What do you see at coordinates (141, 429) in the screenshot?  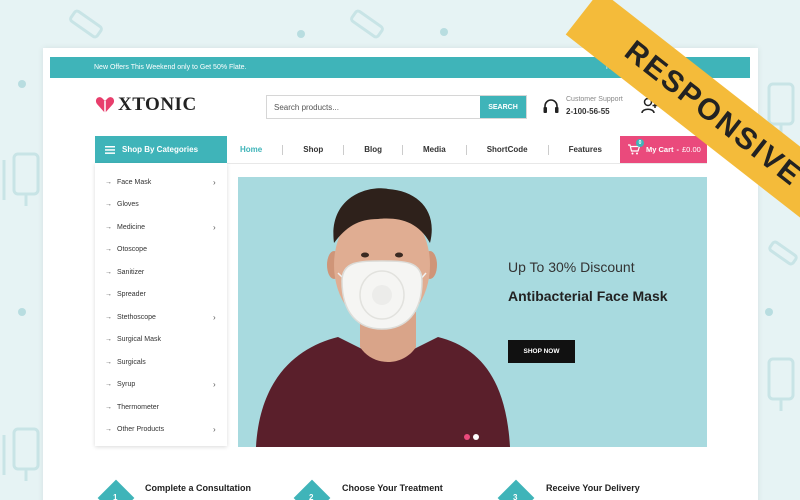 I see `category-label: Other Products` at bounding box center [141, 429].